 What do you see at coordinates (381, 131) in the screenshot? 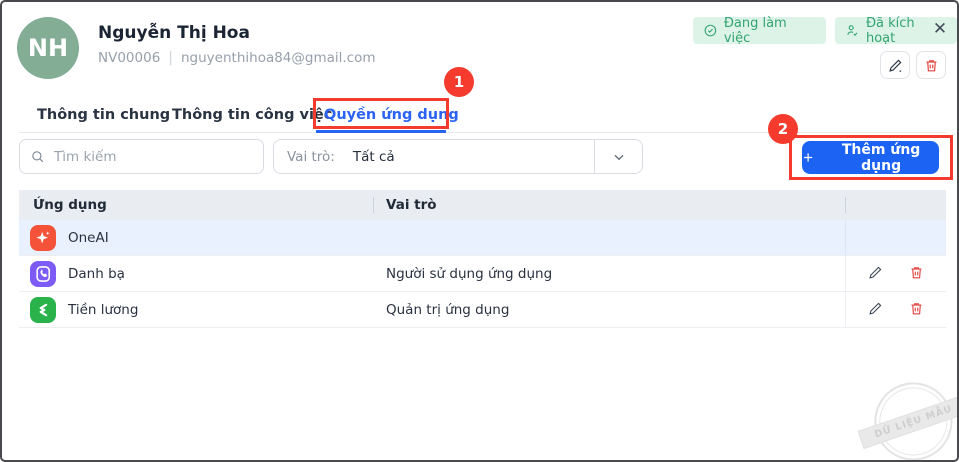
I see `active-tab-underline` at bounding box center [381, 131].